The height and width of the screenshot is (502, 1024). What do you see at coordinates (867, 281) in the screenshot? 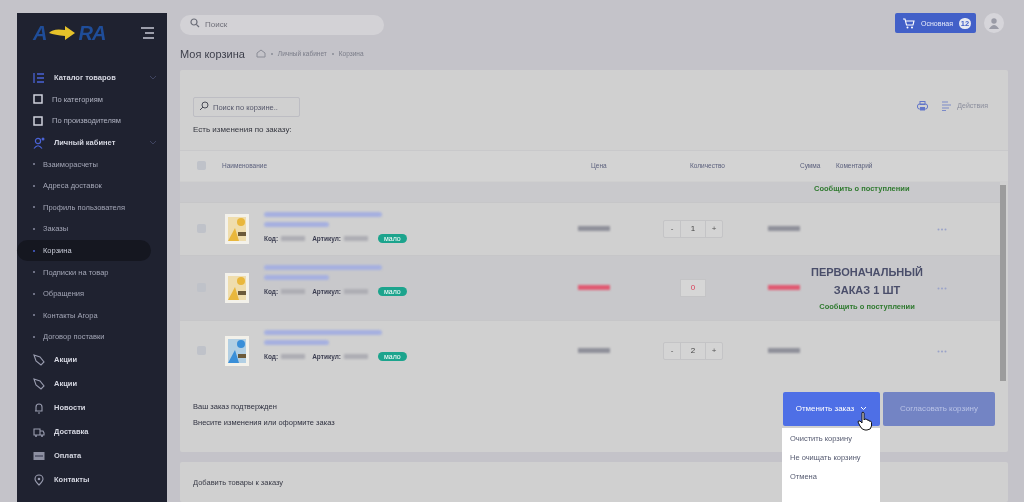
I see `comment-text: ПЕРВОНАЧАЛЬНЫЙ ЗАКАЗ 1 ШТ` at bounding box center [867, 281].